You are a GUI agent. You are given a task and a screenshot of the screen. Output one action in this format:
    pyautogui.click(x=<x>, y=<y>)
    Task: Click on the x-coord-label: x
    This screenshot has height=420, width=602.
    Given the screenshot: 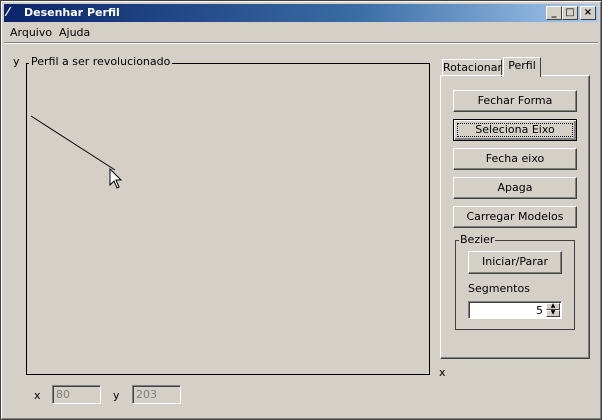 What is the action you would take?
    pyautogui.click(x=37, y=395)
    